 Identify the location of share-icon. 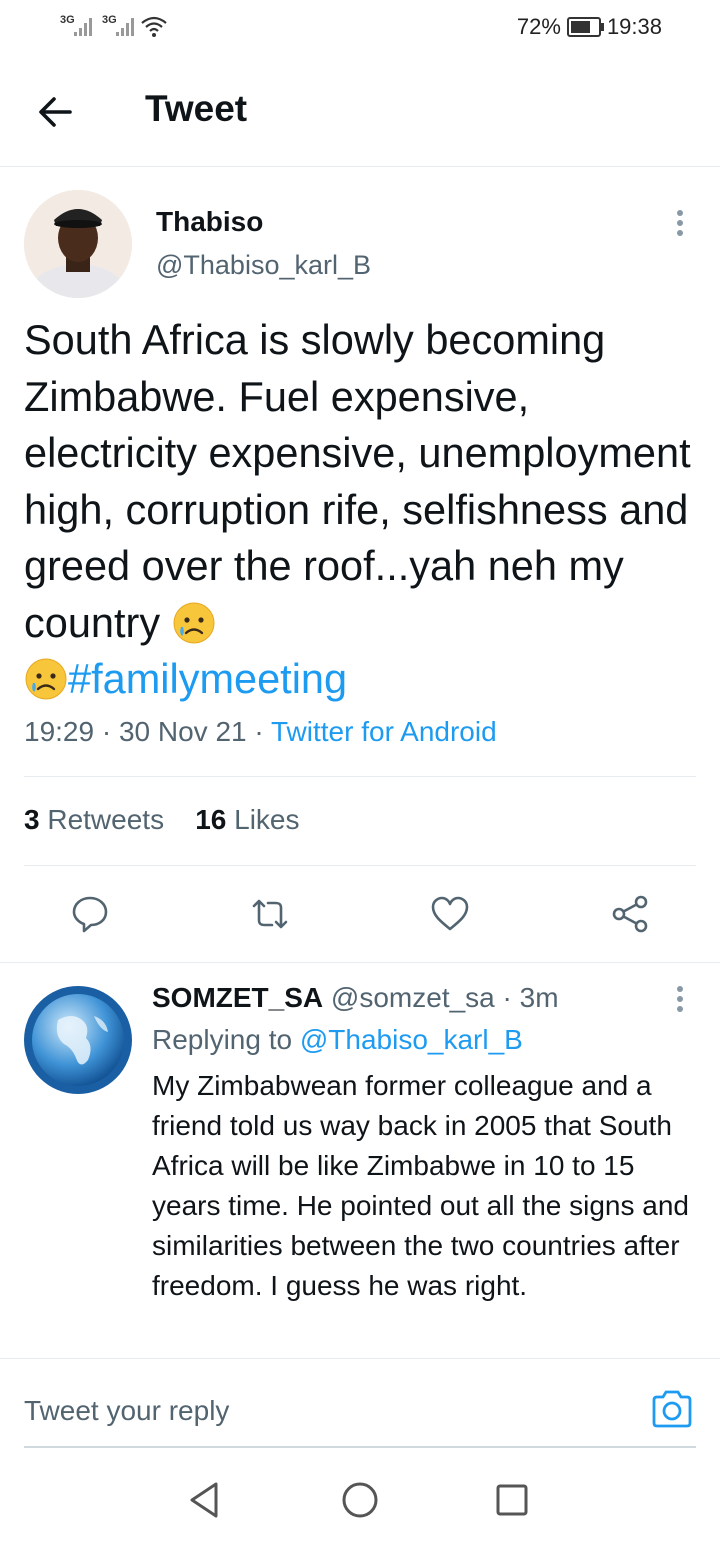
(630, 914).